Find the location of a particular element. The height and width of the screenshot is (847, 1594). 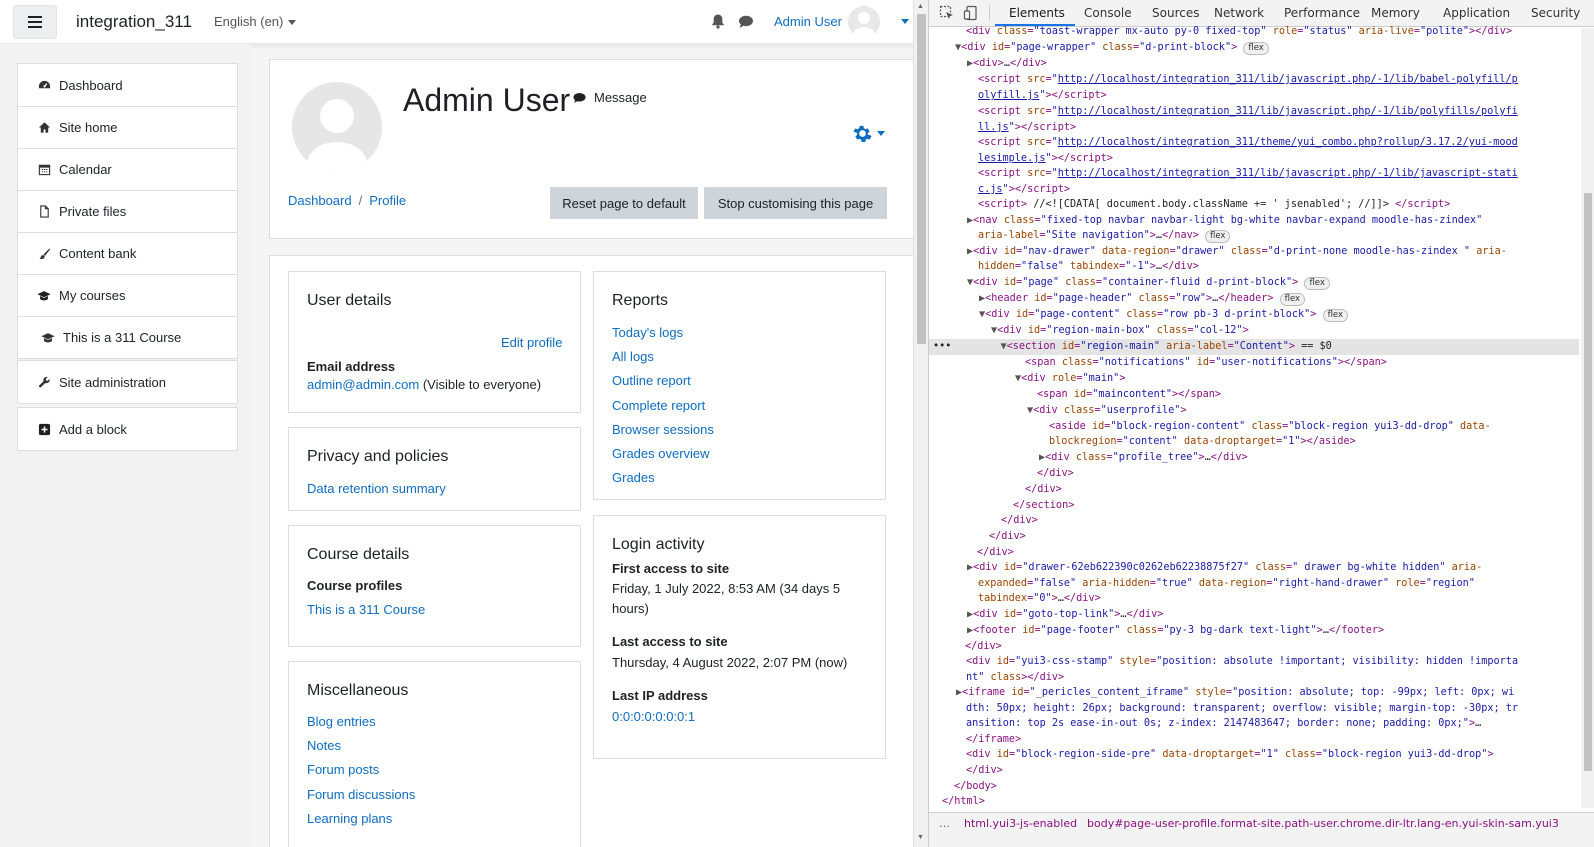

outline-report-link: Outline report is located at coordinates (651, 380).